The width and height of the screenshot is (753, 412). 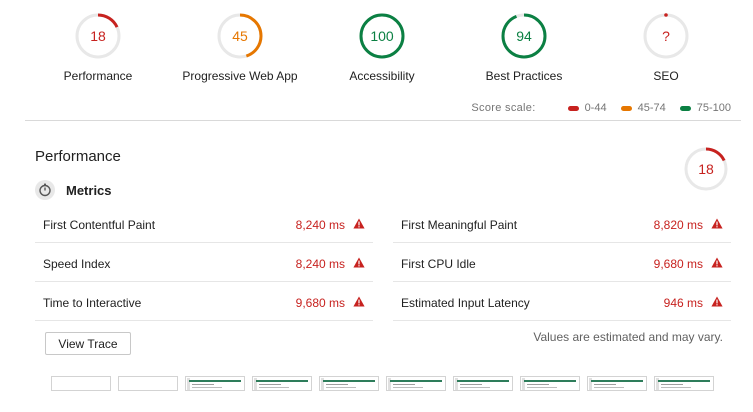 I want to click on gauge-score: 100, so click(x=382, y=36).